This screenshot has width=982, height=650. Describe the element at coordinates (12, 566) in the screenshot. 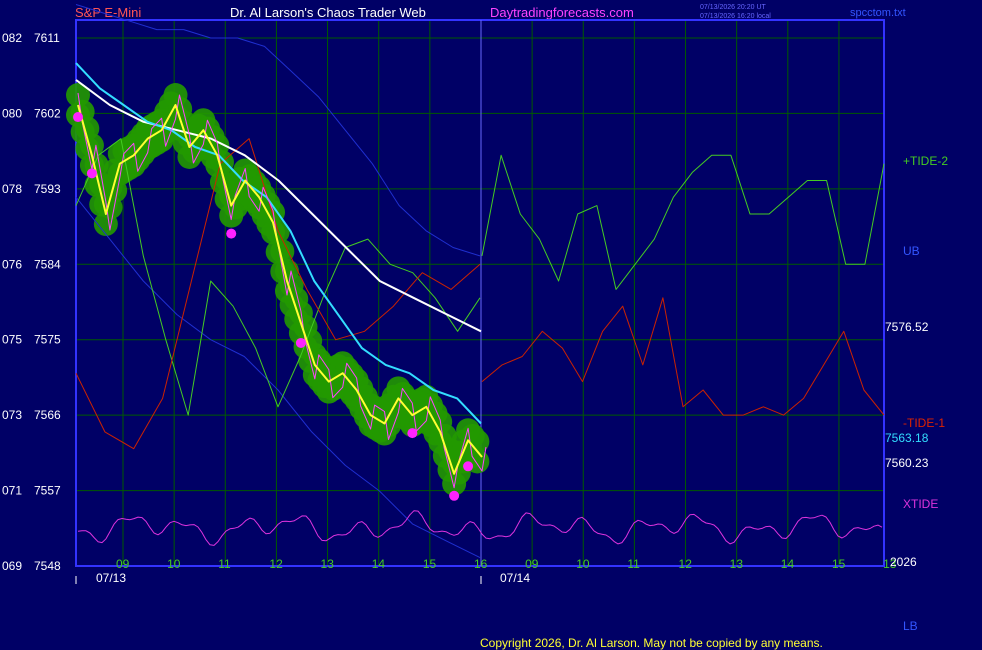

I see `y-code-label: 069` at that location.